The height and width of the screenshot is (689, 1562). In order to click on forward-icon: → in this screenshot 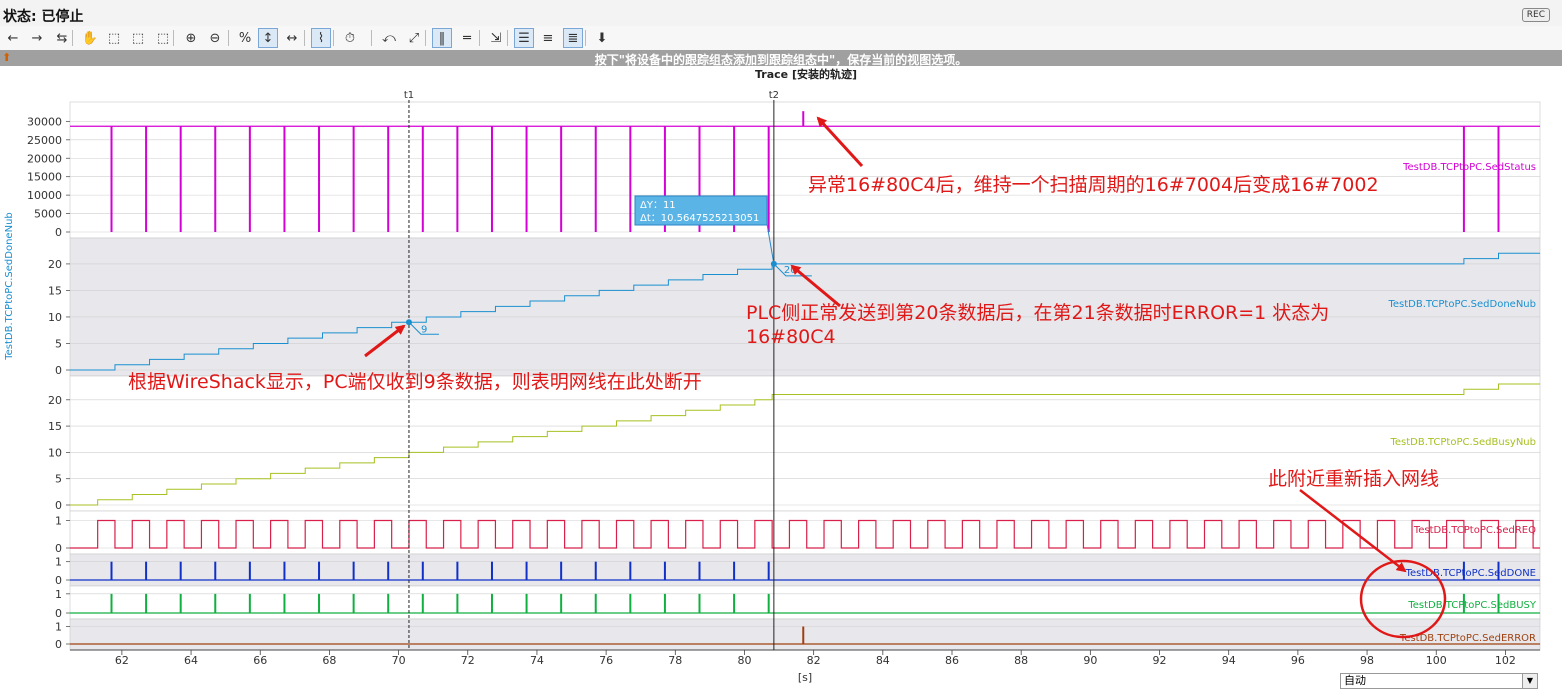, I will do `click(37, 38)`.